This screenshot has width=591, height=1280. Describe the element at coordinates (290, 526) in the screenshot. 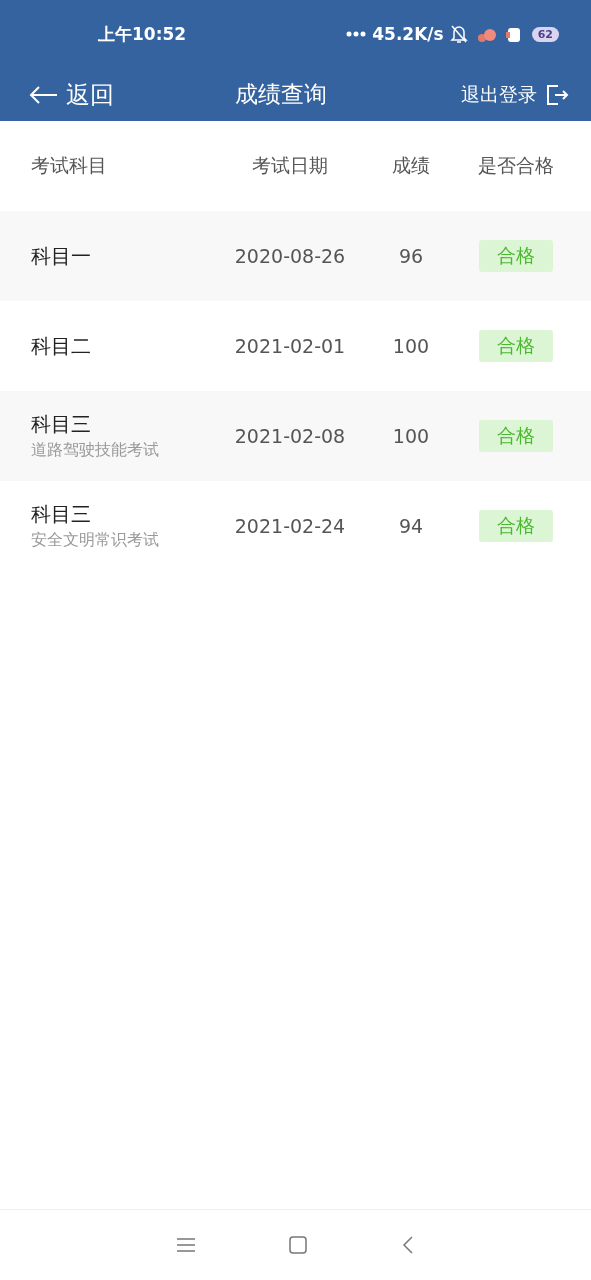

I see `exam-date: 2021-02-24` at that location.